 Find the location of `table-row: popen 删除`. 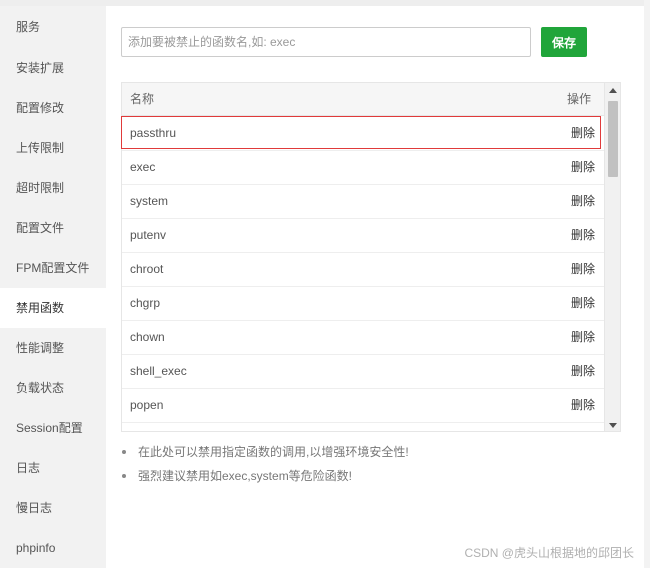

table-row: popen 删除 is located at coordinates (363, 406).